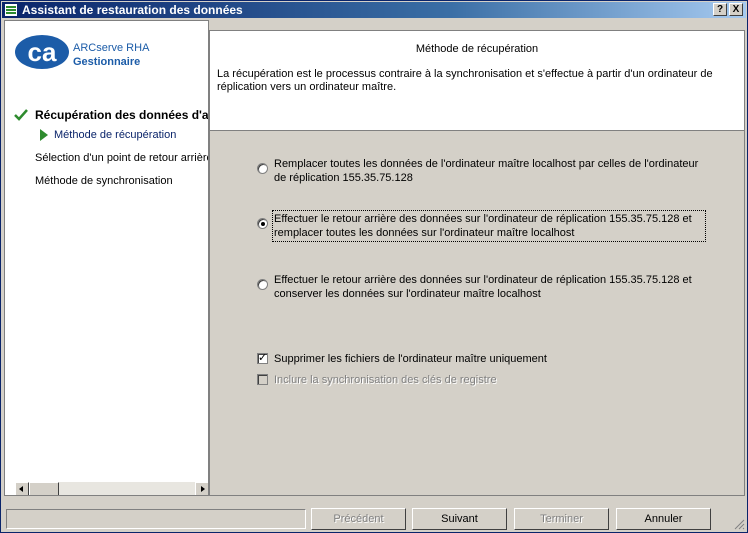 The width and height of the screenshot is (748, 533). What do you see at coordinates (736, 9) in the screenshot?
I see `close-button: X` at bounding box center [736, 9].